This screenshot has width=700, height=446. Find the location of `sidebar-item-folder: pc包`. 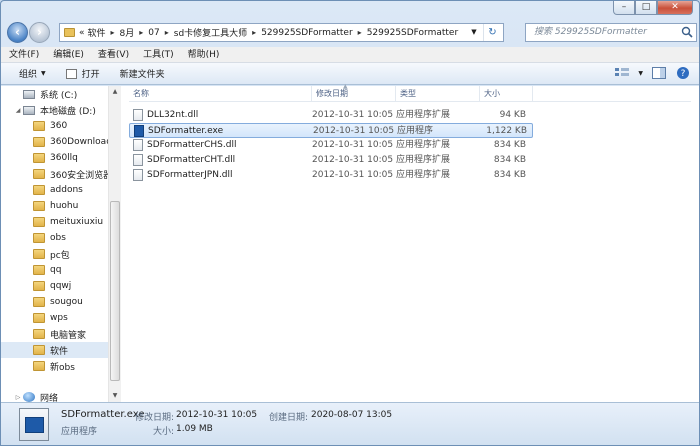

sidebar-item-folder: pc包 is located at coordinates (54, 254).